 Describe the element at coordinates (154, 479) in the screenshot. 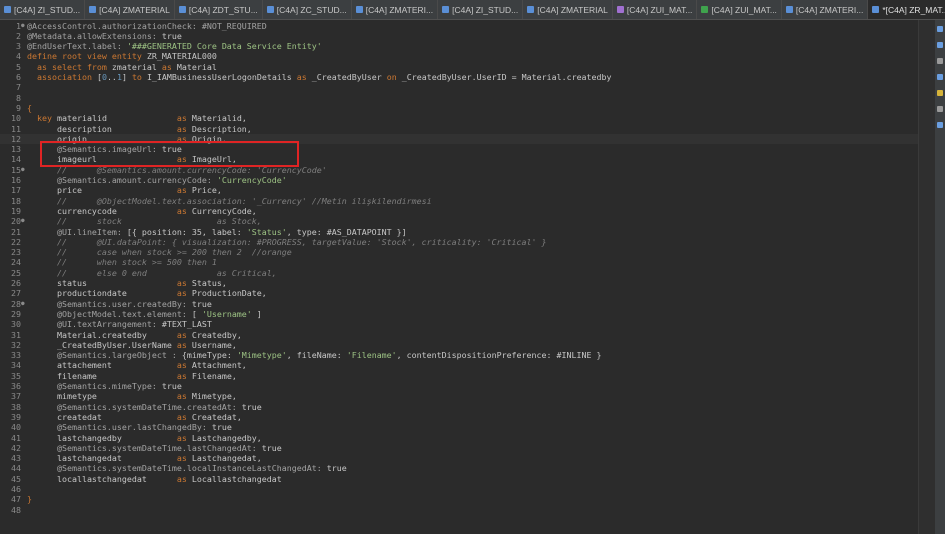

I see `code-text: locallastchangedat as Locallastchangedat` at that location.